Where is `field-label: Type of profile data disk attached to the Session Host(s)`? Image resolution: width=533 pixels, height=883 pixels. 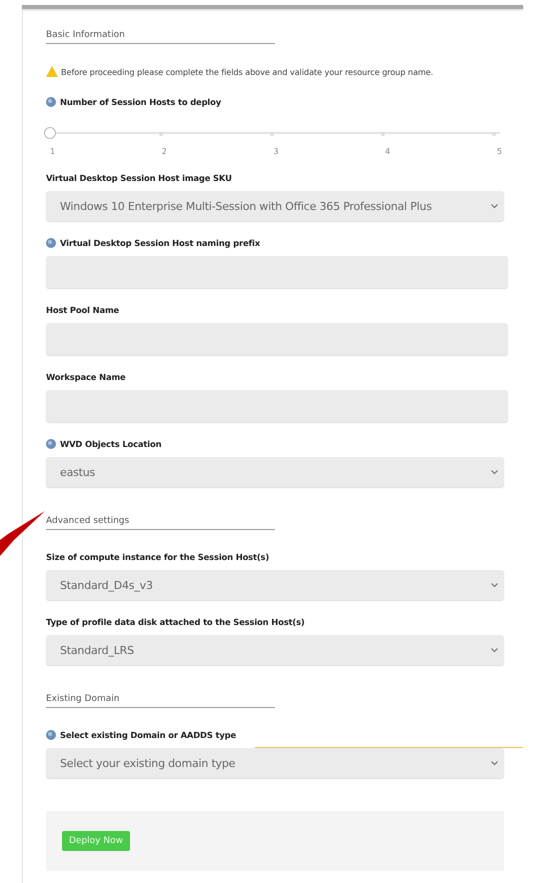 field-label: Type of profile data disk attached to the Session Host(s) is located at coordinates (175, 622).